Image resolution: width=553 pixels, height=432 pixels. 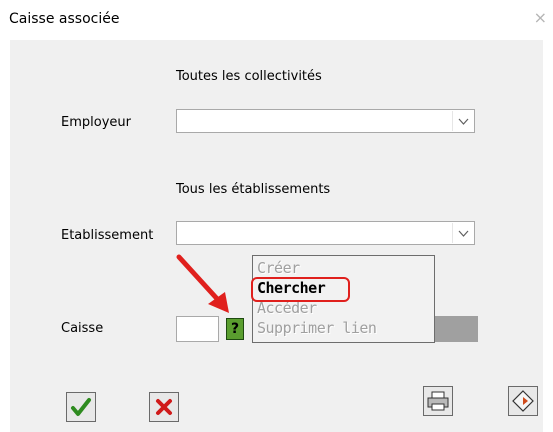 I want to click on checkmark-icon, so click(x=81, y=407).